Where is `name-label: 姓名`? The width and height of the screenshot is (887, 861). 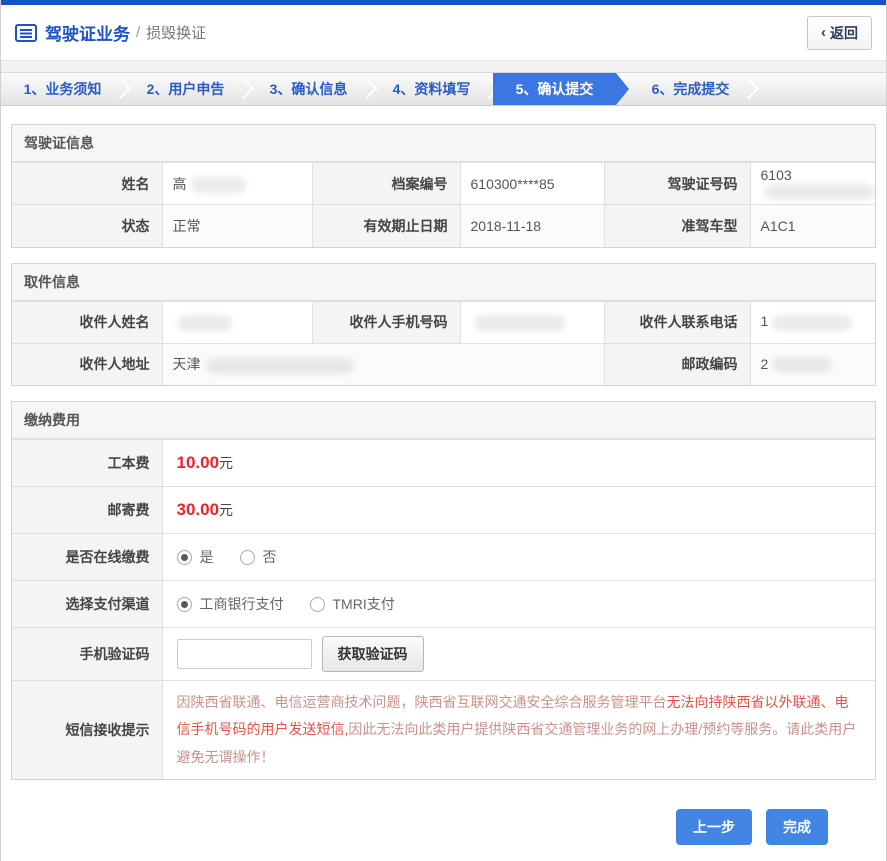
name-label: 姓名 is located at coordinates (87, 183).